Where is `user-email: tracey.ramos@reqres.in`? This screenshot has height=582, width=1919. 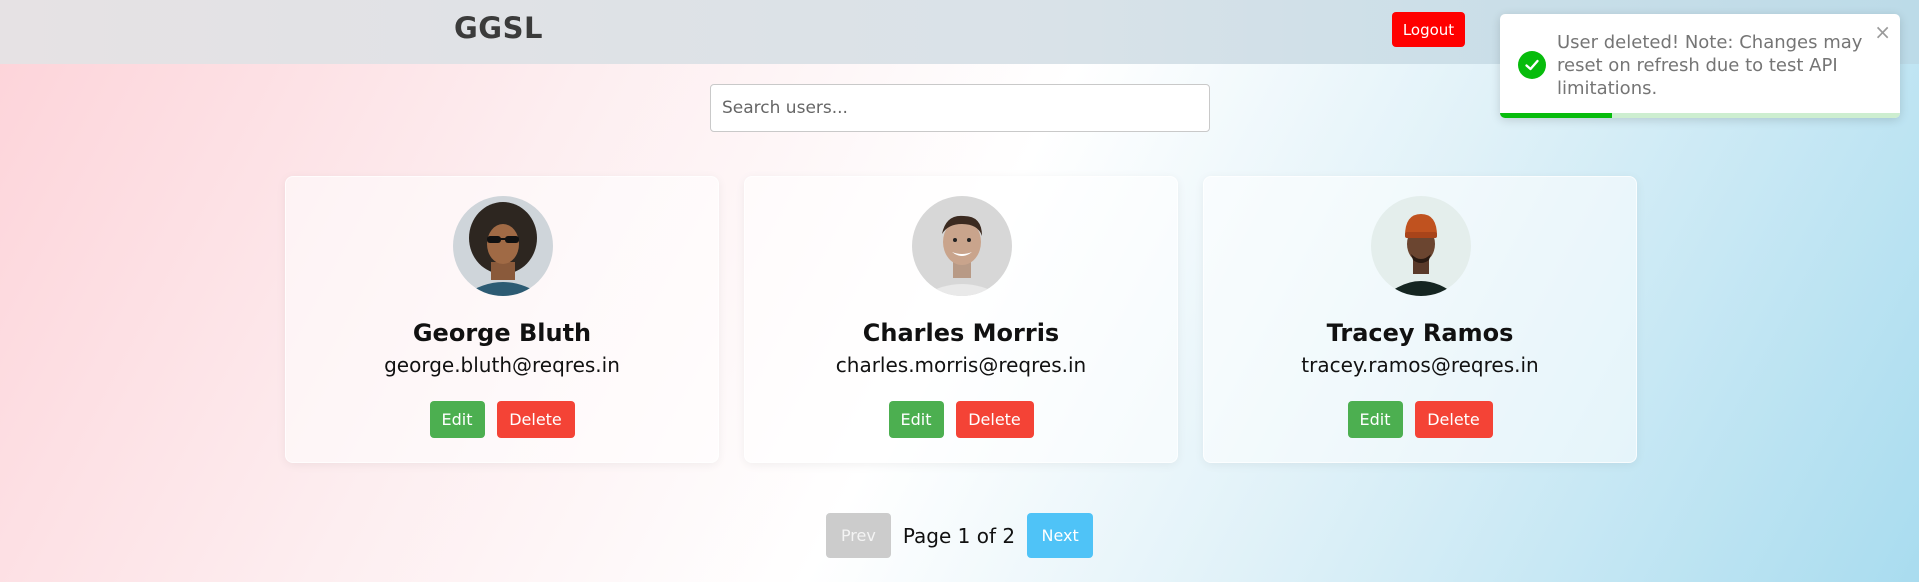
user-email: tracey.ramos@reqres.in is located at coordinates (1420, 365).